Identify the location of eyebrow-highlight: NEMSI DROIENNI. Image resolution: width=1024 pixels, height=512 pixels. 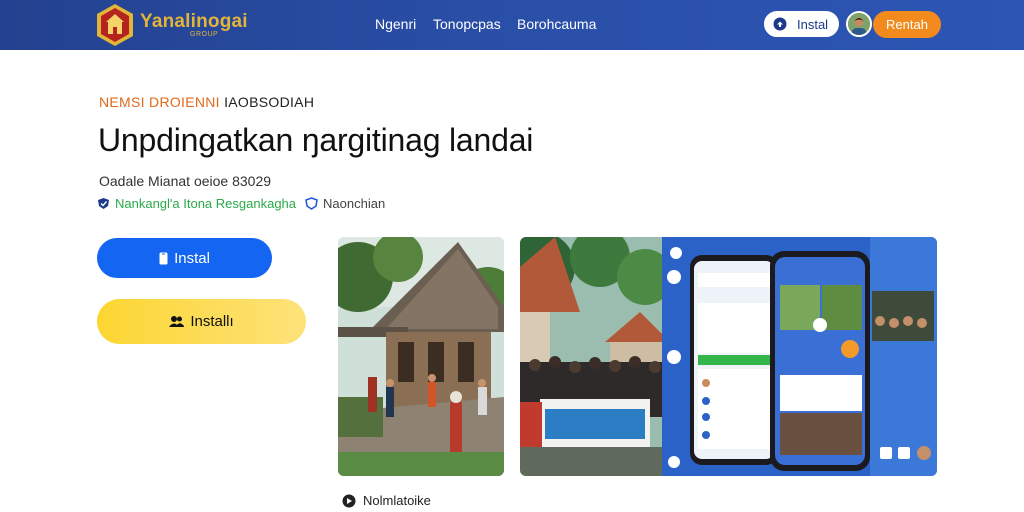
(159, 102).